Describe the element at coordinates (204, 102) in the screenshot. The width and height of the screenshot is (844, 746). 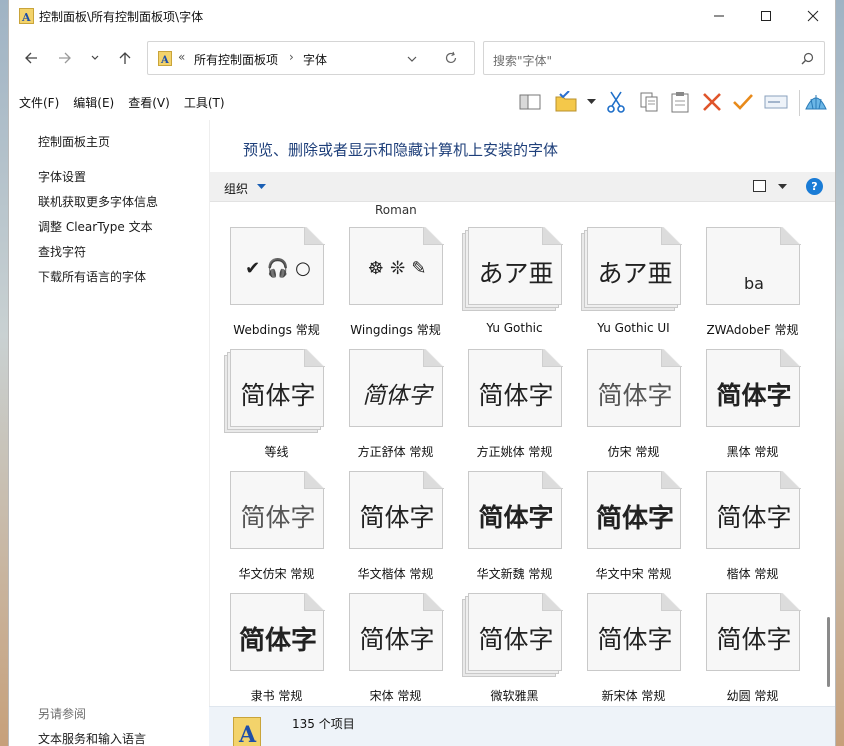
I see `menu-tools: 工具(T)` at that location.